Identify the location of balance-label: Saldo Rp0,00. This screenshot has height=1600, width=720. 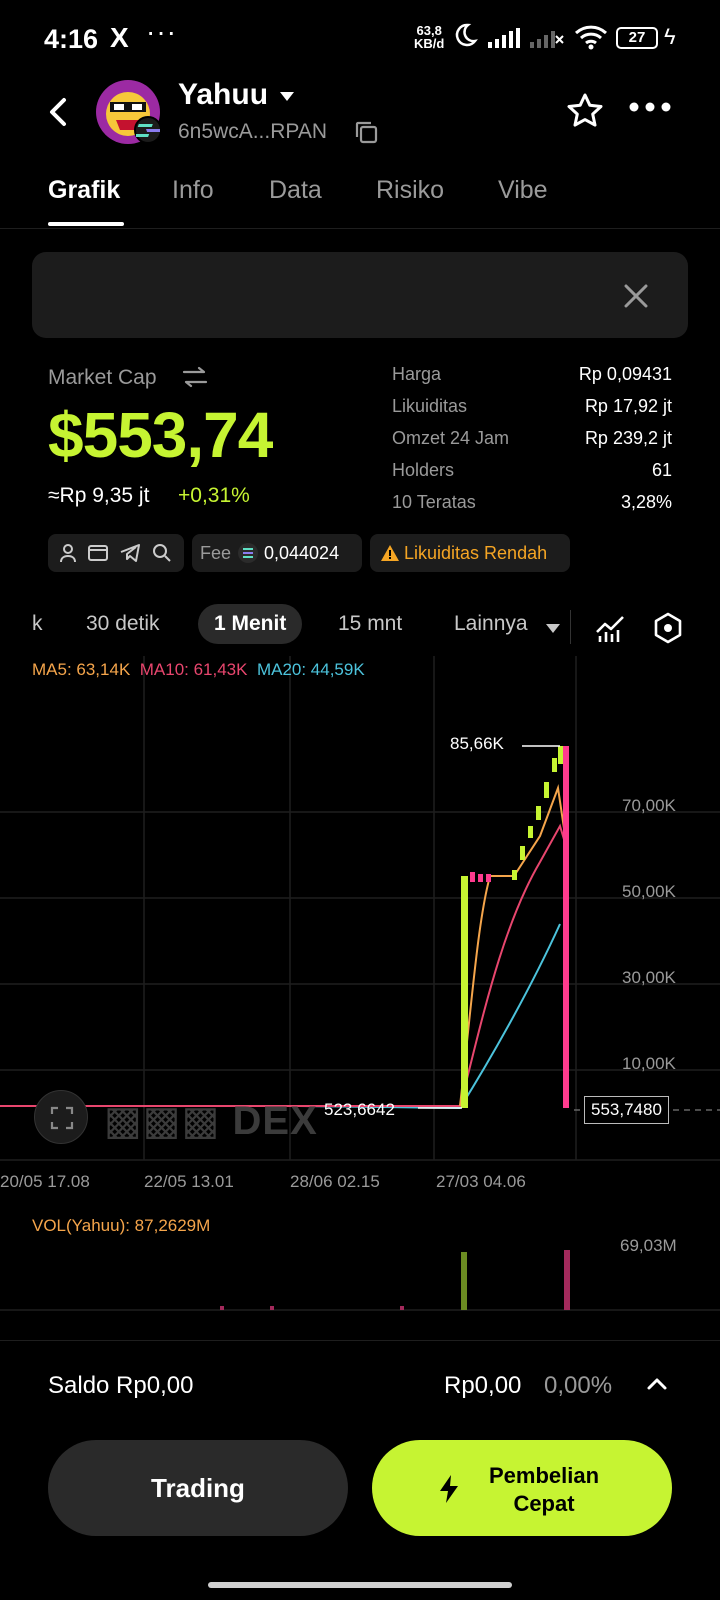
(121, 1385).